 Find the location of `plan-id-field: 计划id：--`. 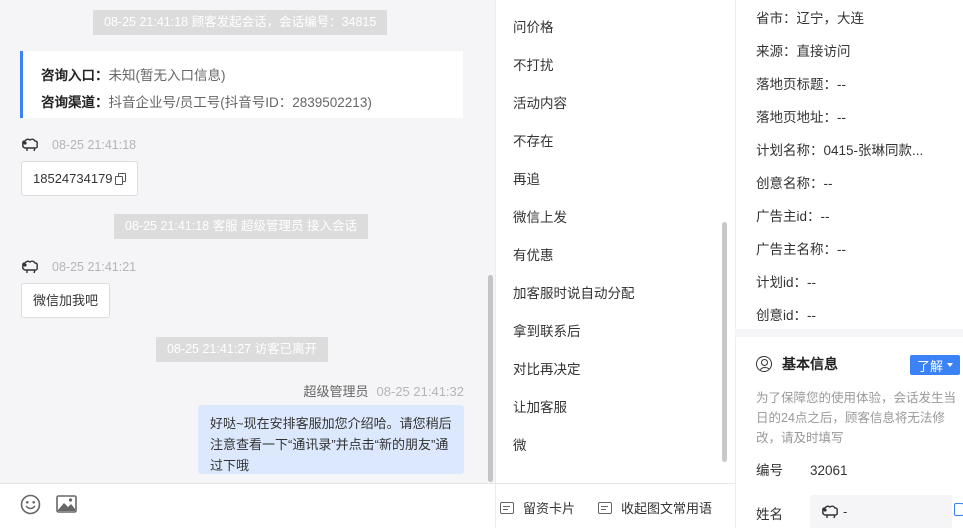

plan-id-field: 计划id：-- is located at coordinates (786, 282).